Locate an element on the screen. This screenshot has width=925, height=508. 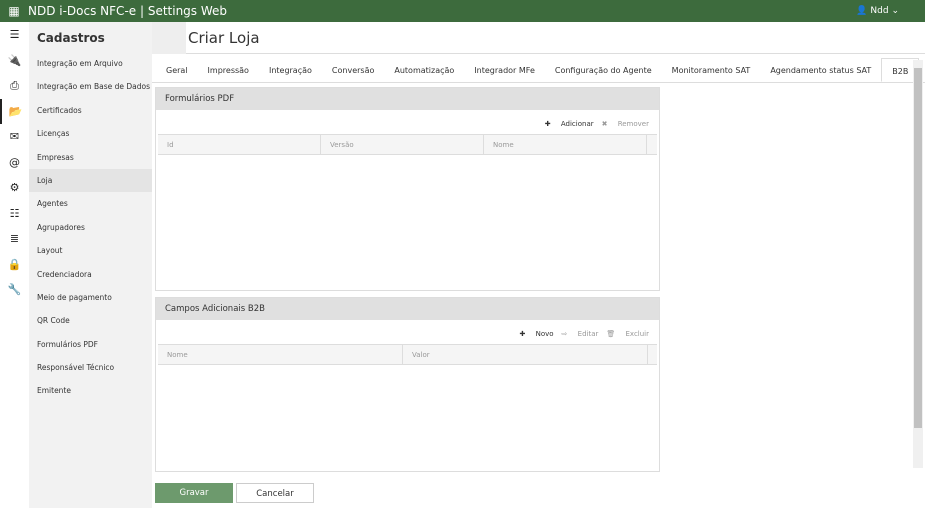
sidebar-item: Meio de pagamento is located at coordinates (90, 297).